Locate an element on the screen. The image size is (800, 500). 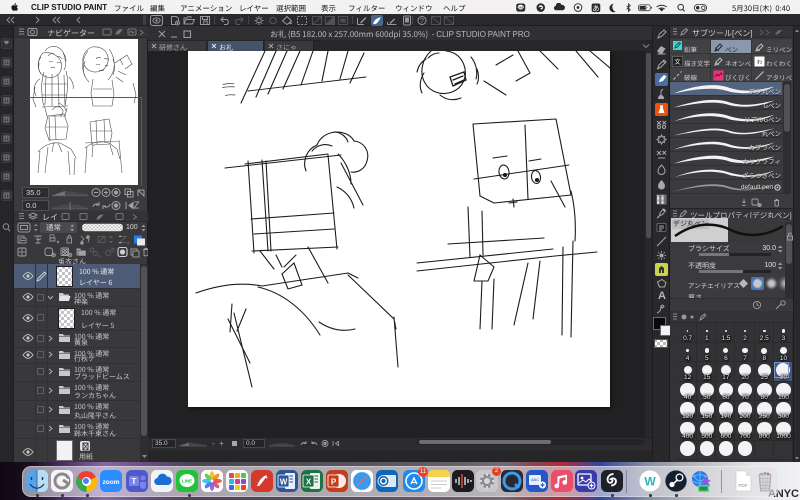
svg-text: あ is located at coordinates (596, 7).